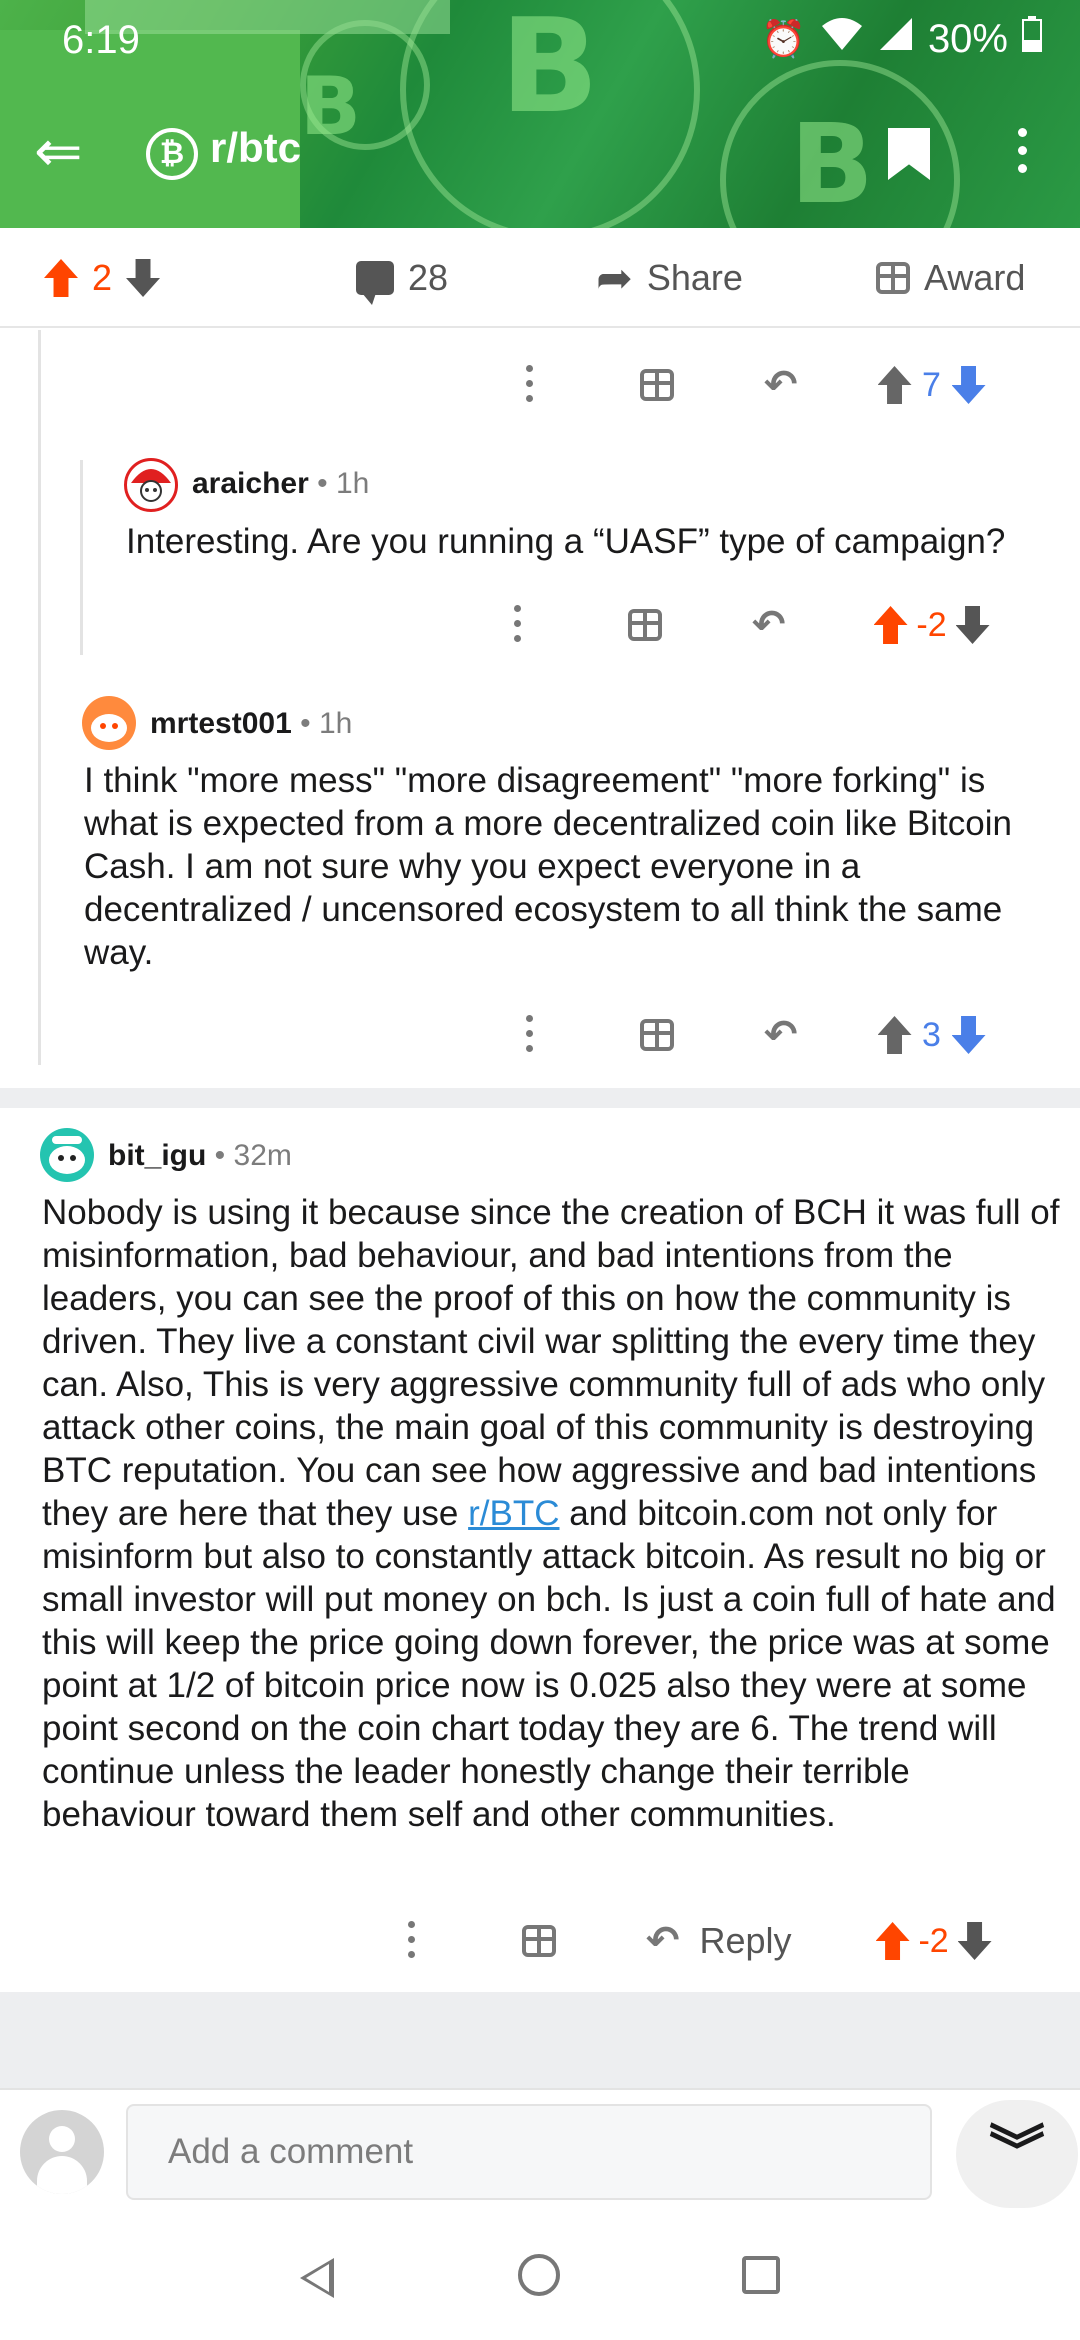  Describe the element at coordinates (842, 39) in the screenshot. I see `wifi-icon` at that location.